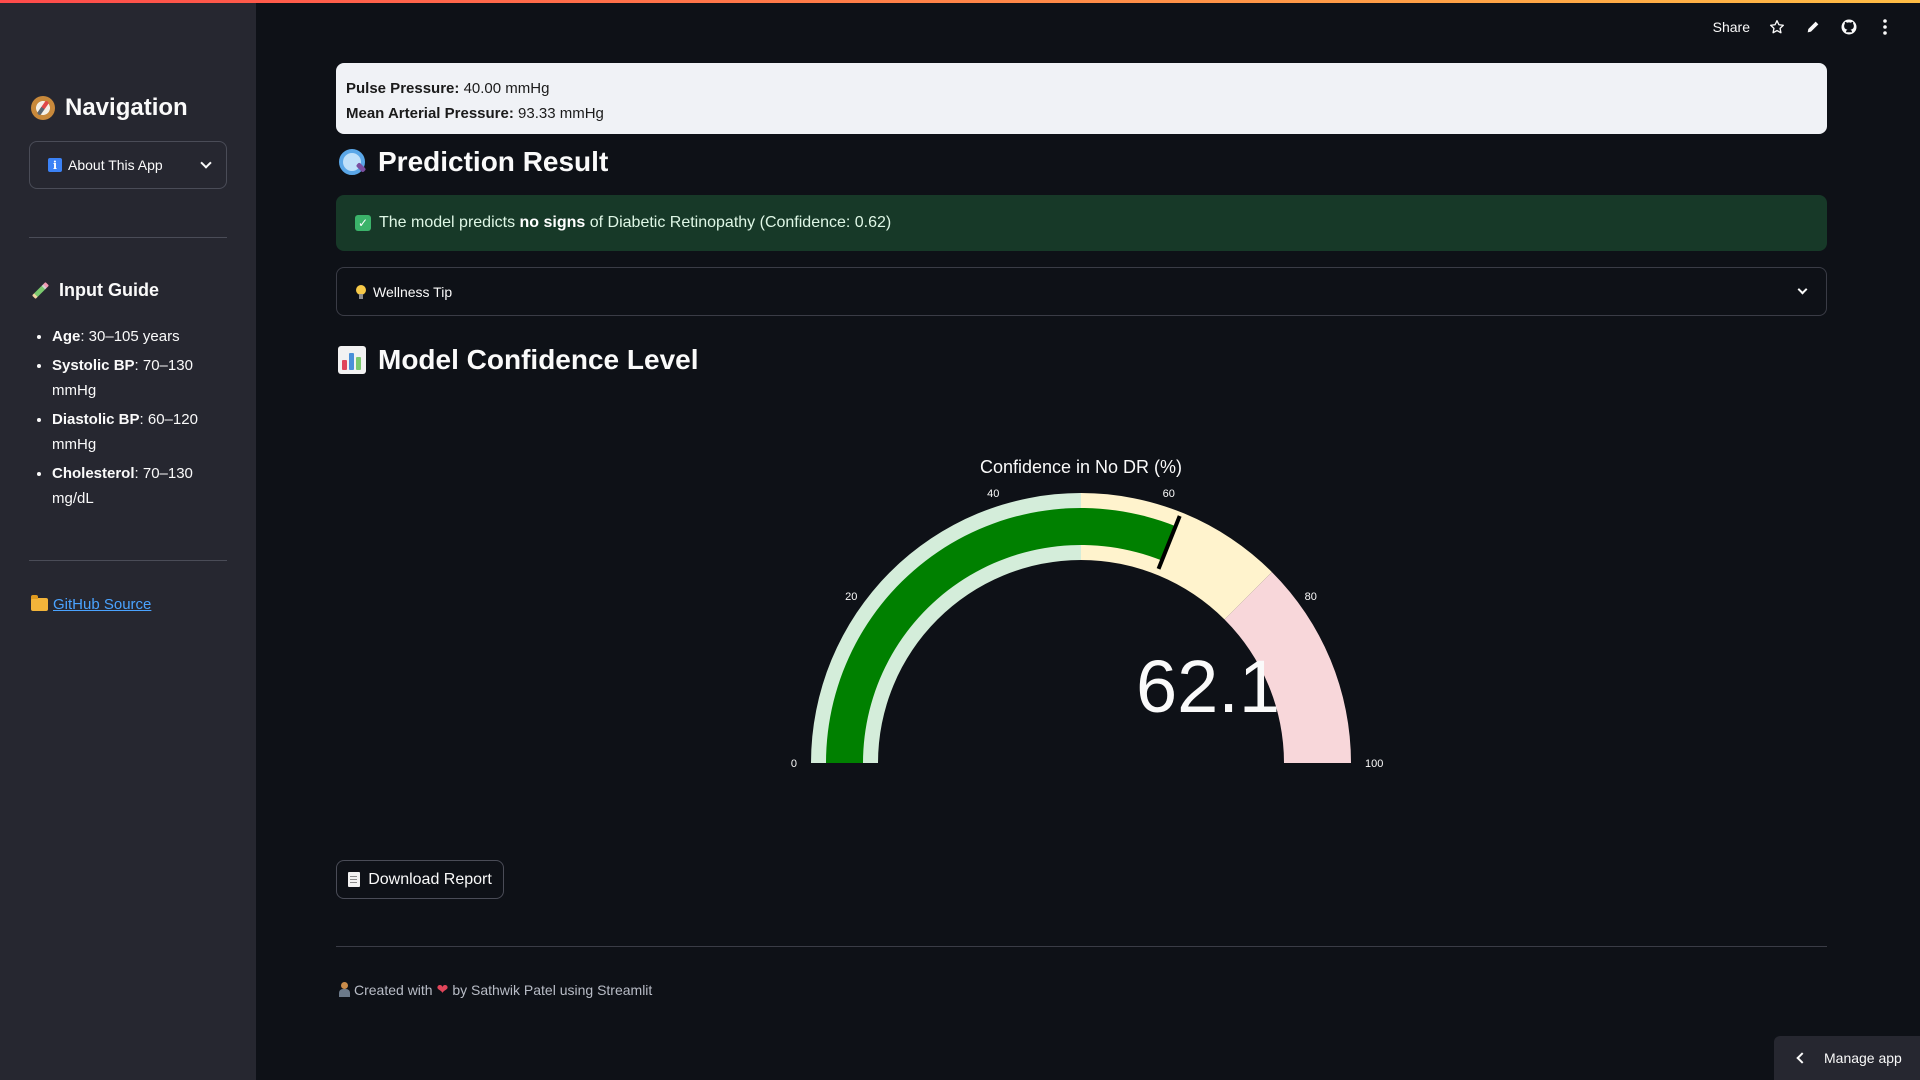 This screenshot has height=1080, width=1920. What do you see at coordinates (1081, 946) in the screenshot?
I see `main-divider` at bounding box center [1081, 946].